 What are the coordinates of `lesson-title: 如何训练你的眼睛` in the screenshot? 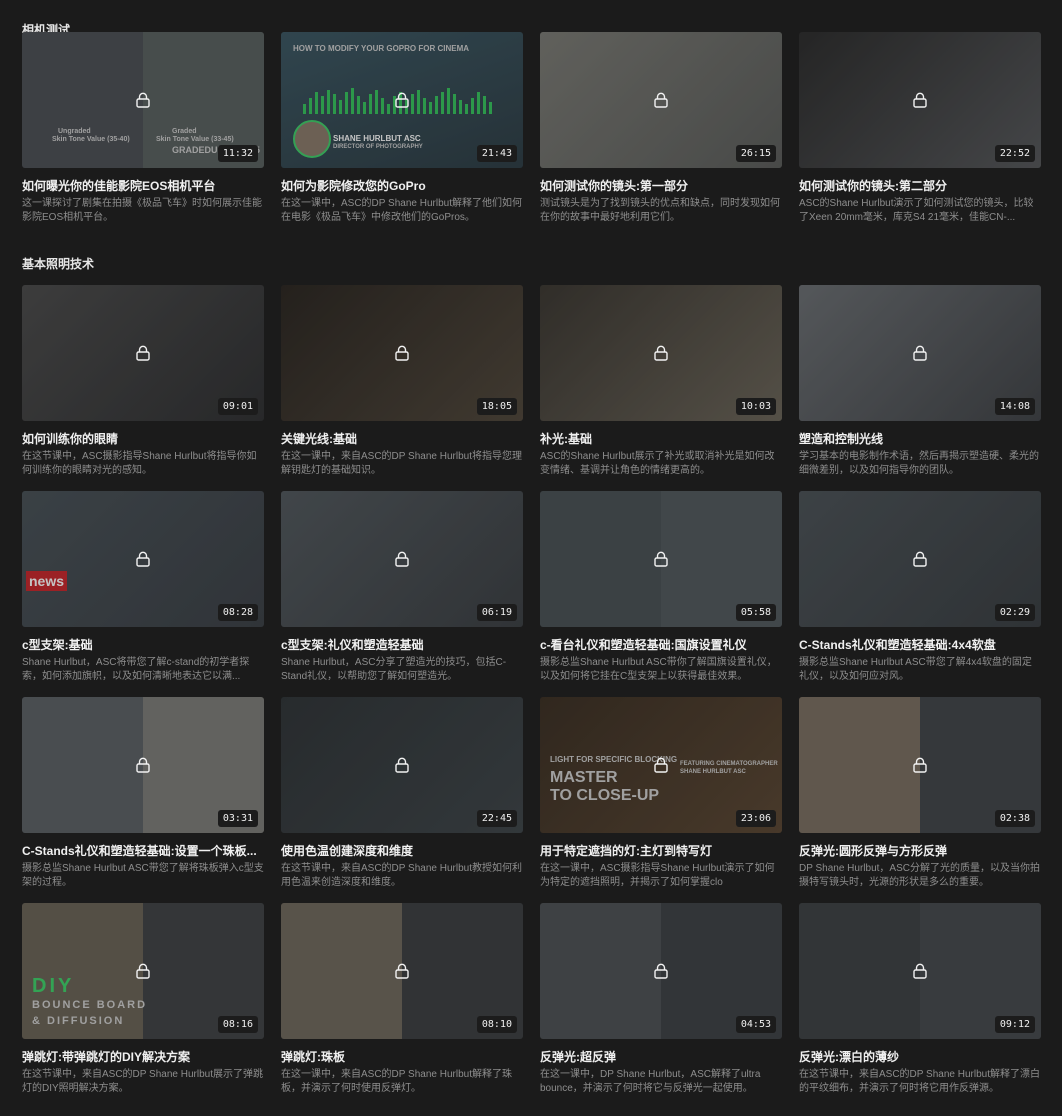 It's located at (143, 438).